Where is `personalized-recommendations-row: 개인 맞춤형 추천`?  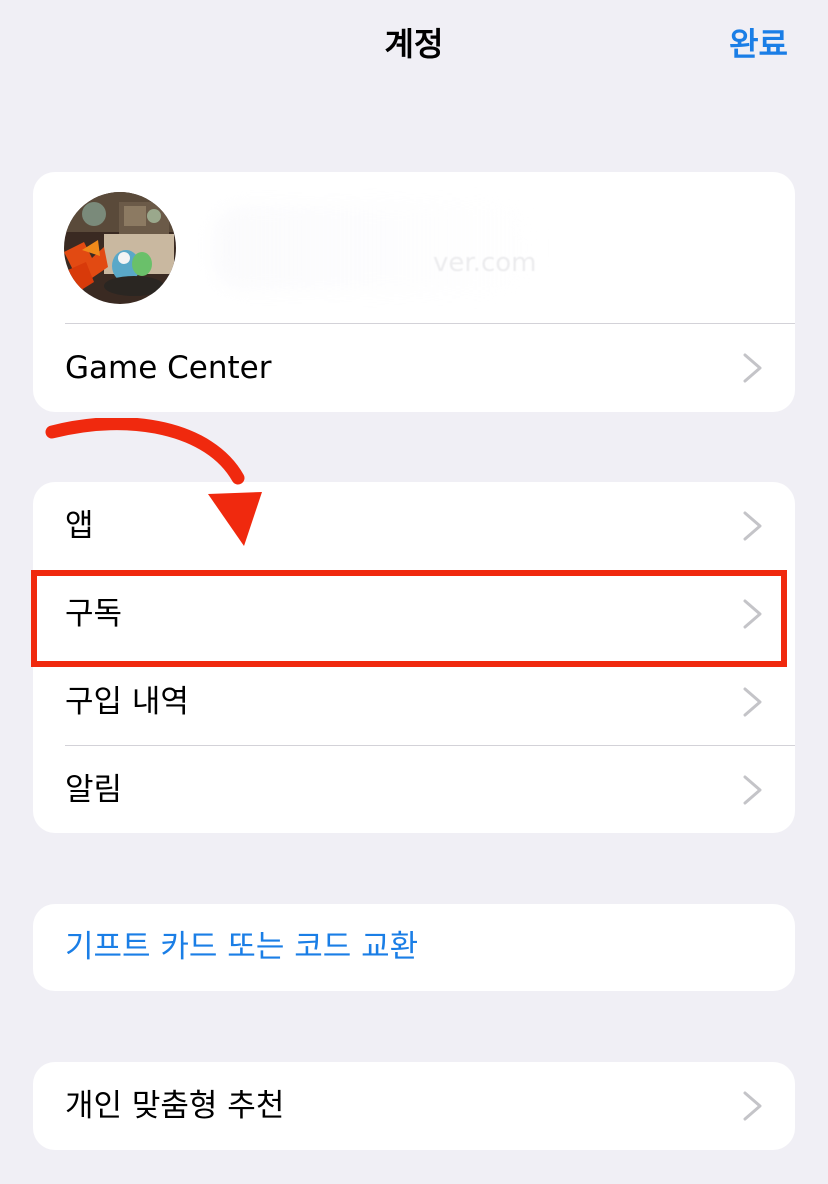 personalized-recommendations-row: 개인 맞춤형 추천 is located at coordinates (414, 1106).